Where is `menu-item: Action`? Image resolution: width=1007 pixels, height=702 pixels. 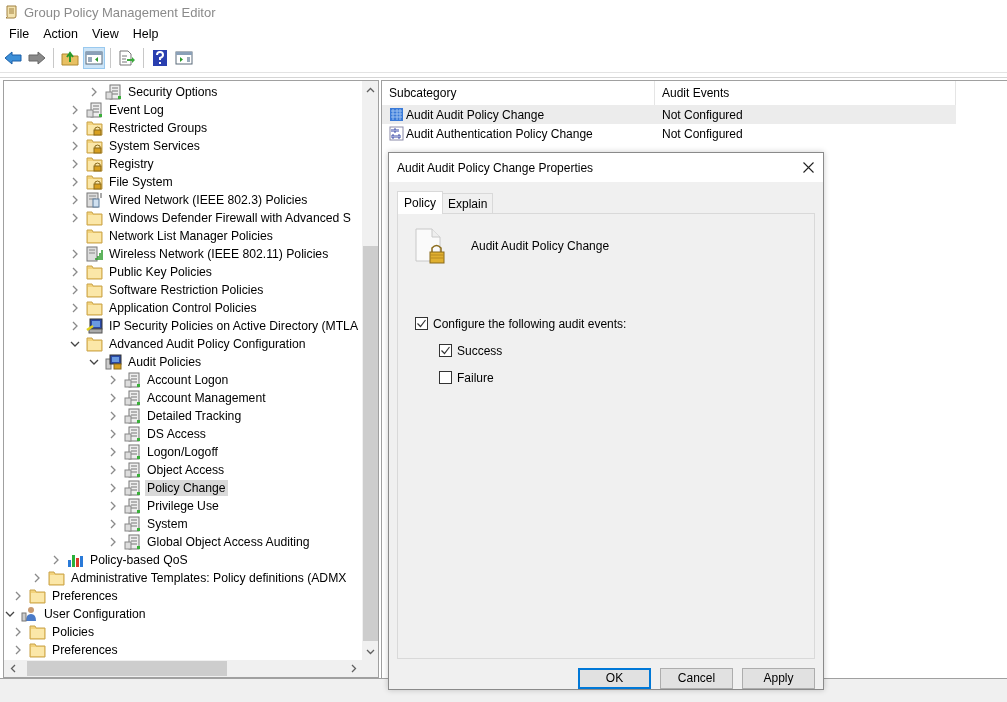 menu-item: Action is located at coordinates (60, 34).